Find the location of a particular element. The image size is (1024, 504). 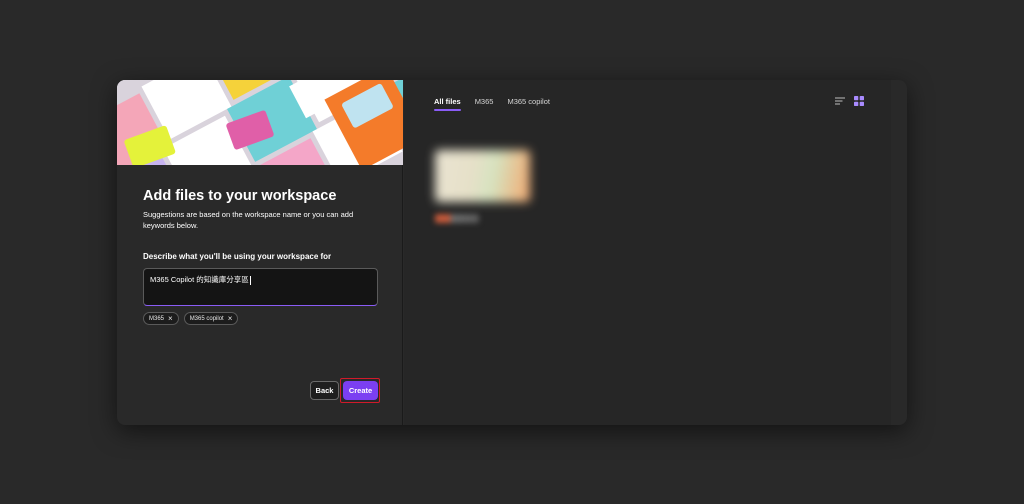

hero-illustration is located at coordinates (260, 122).